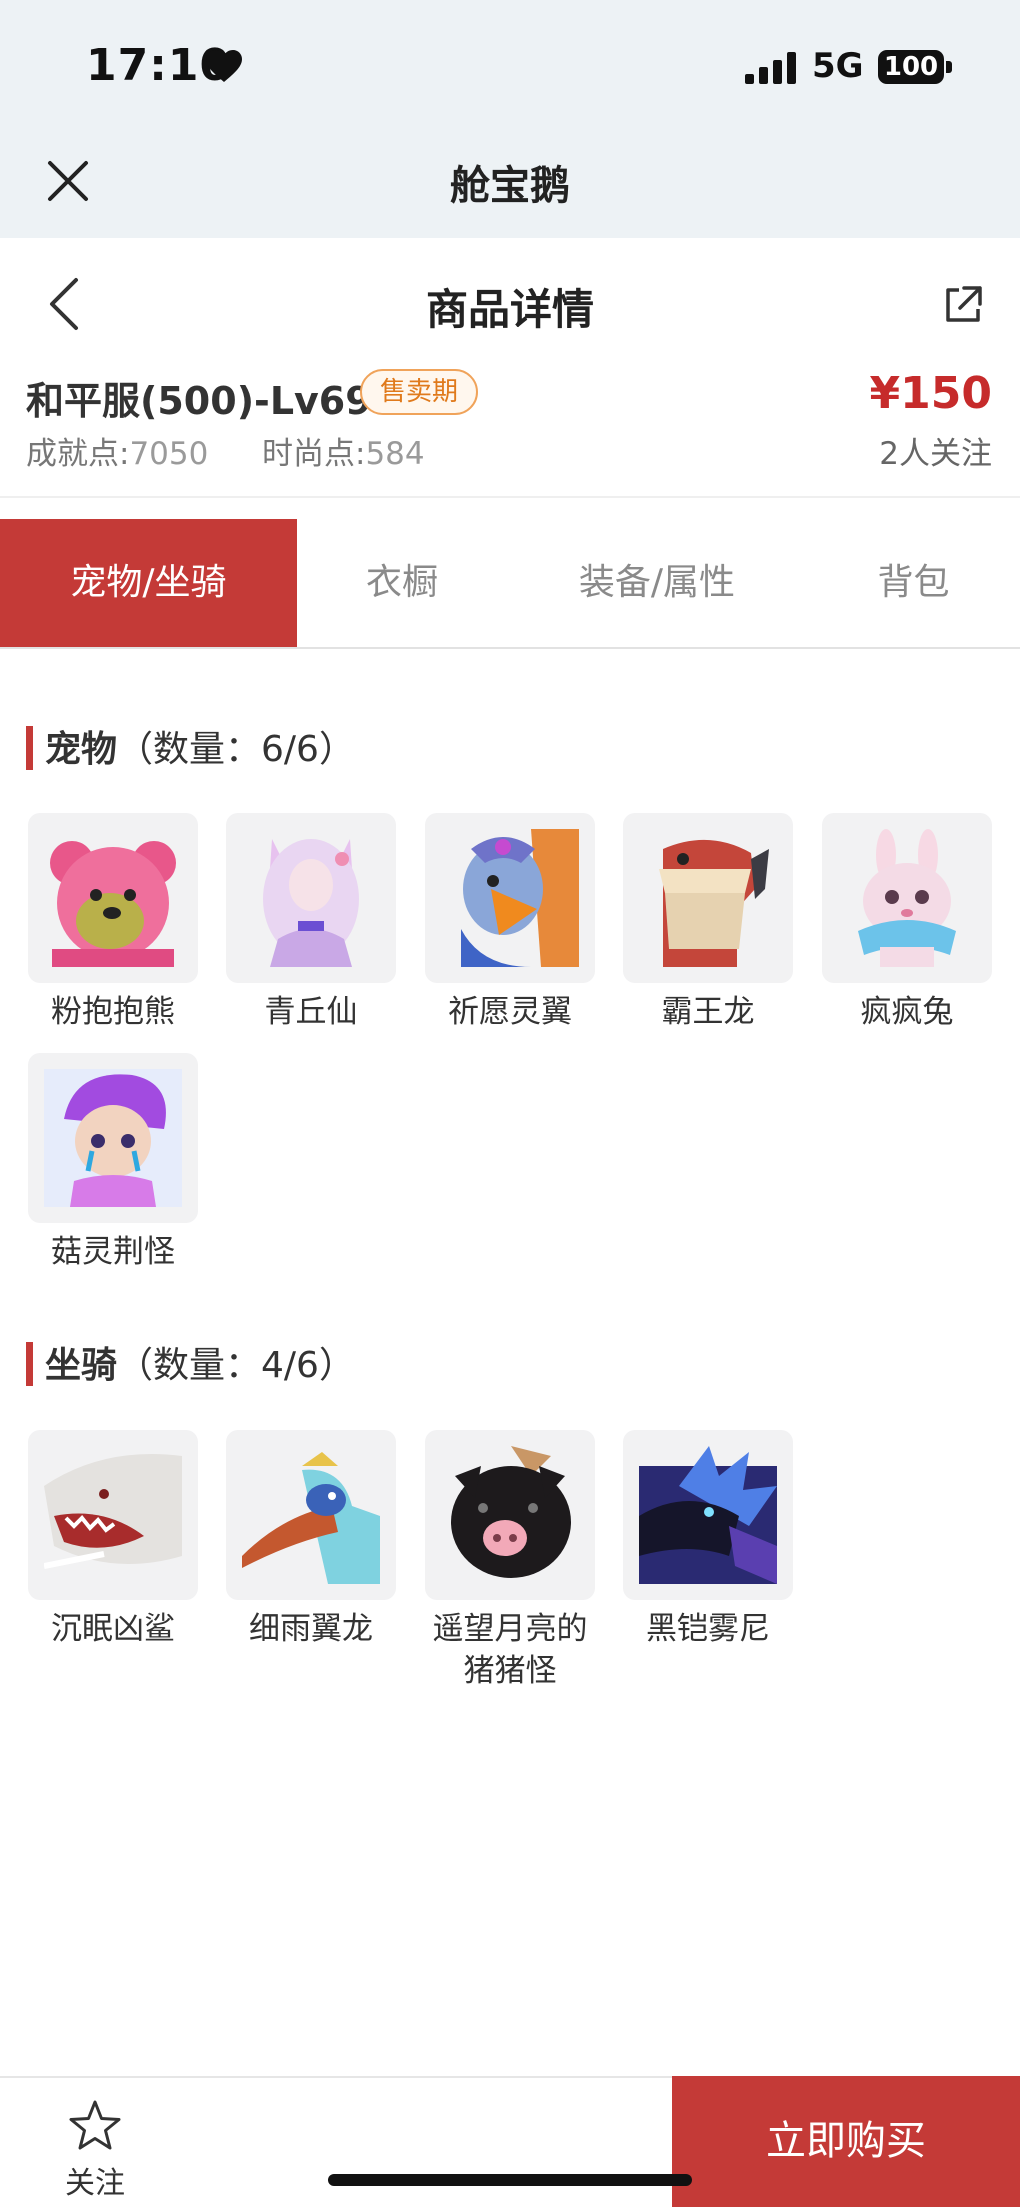  Describe the element at coordinates (148, 583) in the screenshot. I see `tab-pets-mounts: 宠物/坐骑` at that location.